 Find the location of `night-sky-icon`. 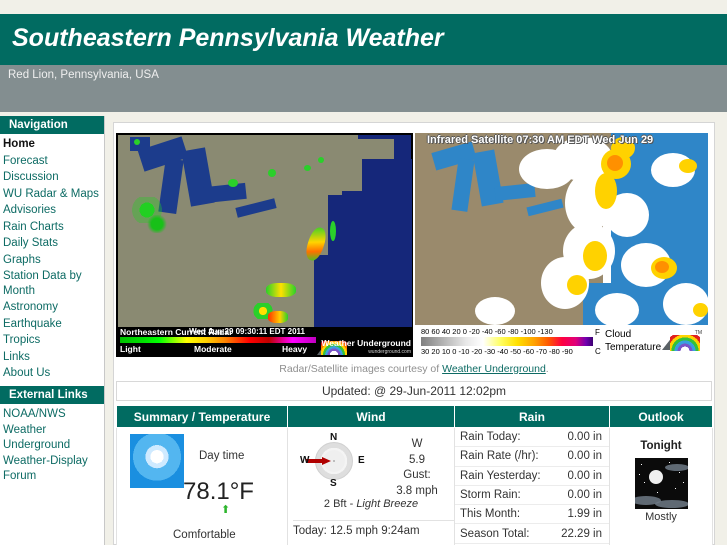

night-sky-icon is located at coordinates (661, 483).